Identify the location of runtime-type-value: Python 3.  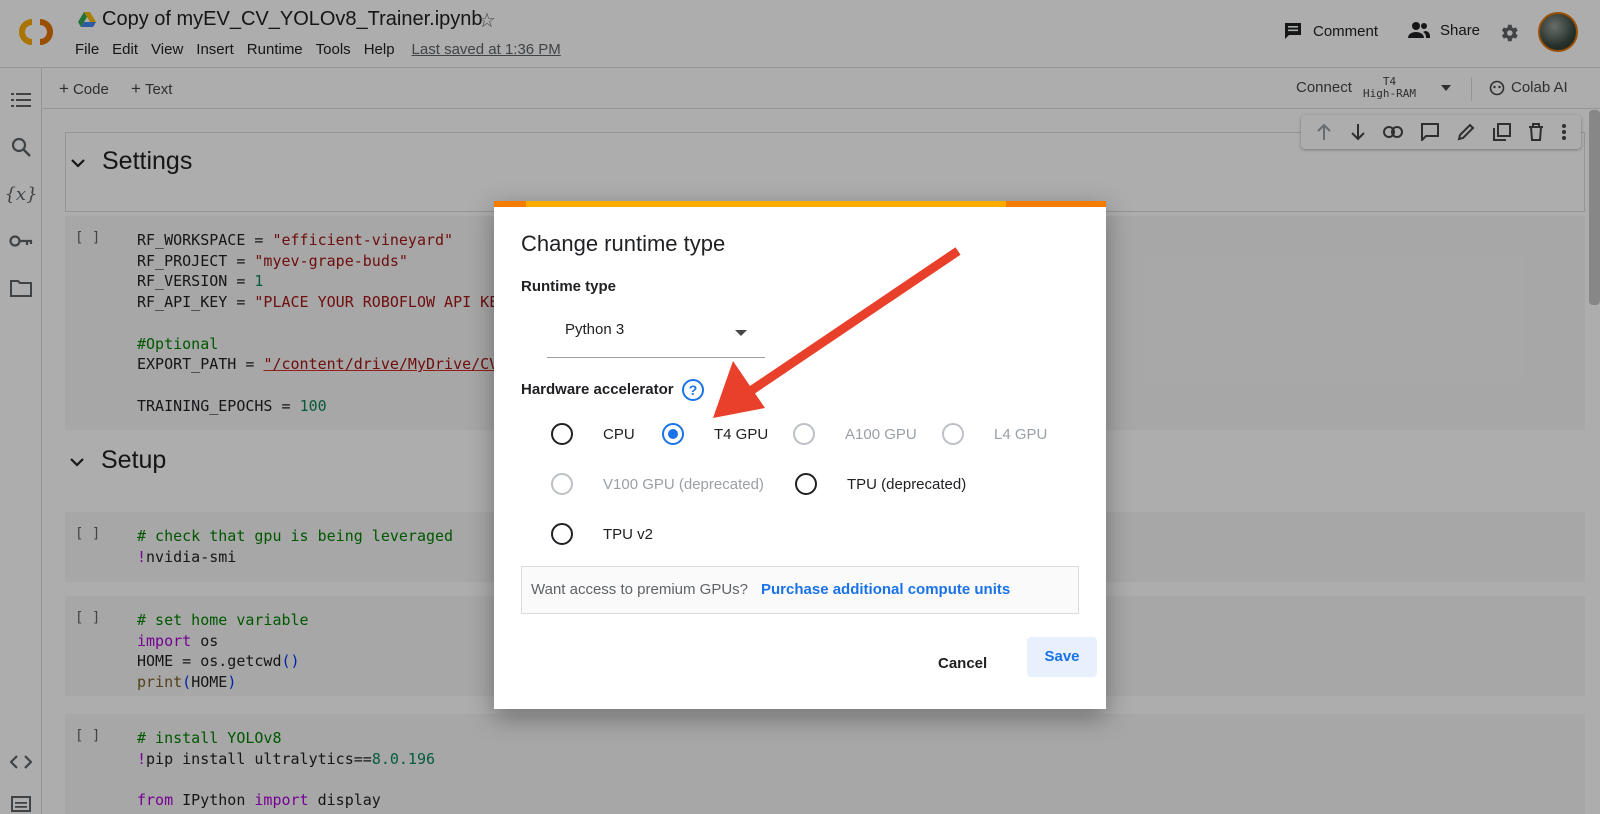
(595, 329).